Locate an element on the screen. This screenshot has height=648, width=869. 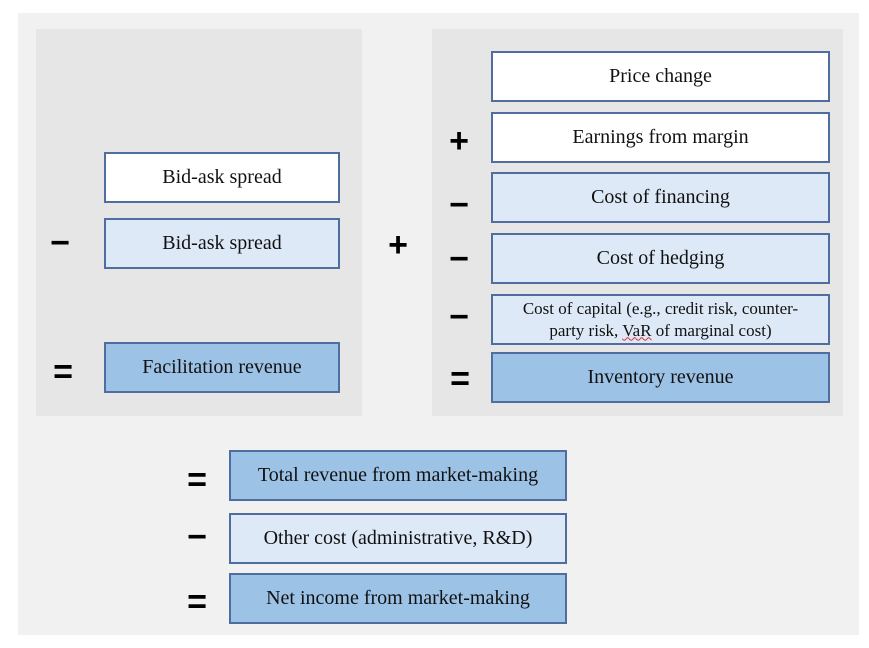
bid-ask-spread-box: Bid-ask spread is located at coordinates (222, 177).